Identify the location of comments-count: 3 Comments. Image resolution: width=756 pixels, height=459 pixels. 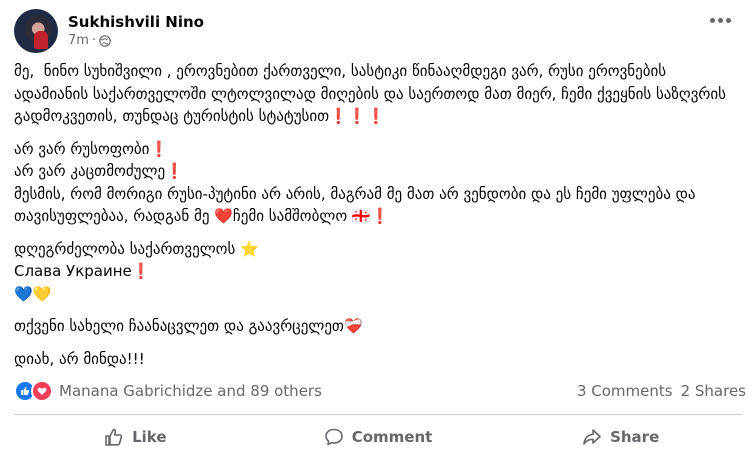
(625, 391).